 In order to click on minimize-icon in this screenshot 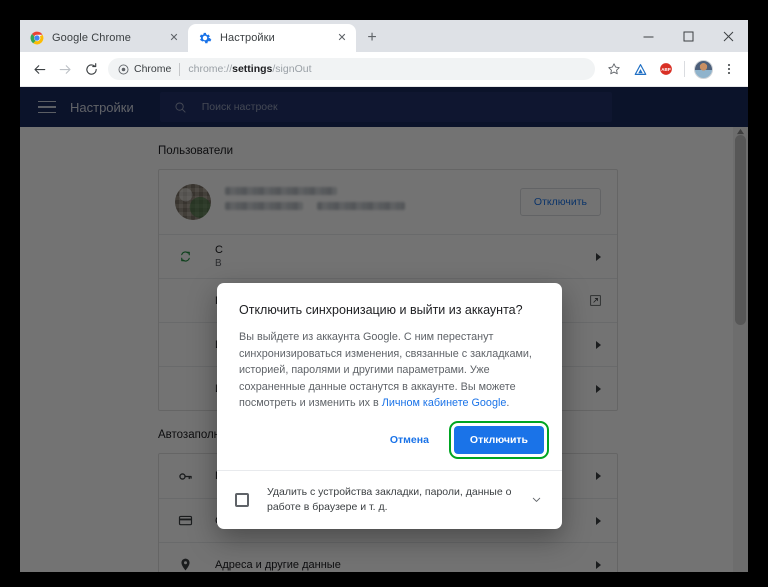, I will do `click(648, 36)`.